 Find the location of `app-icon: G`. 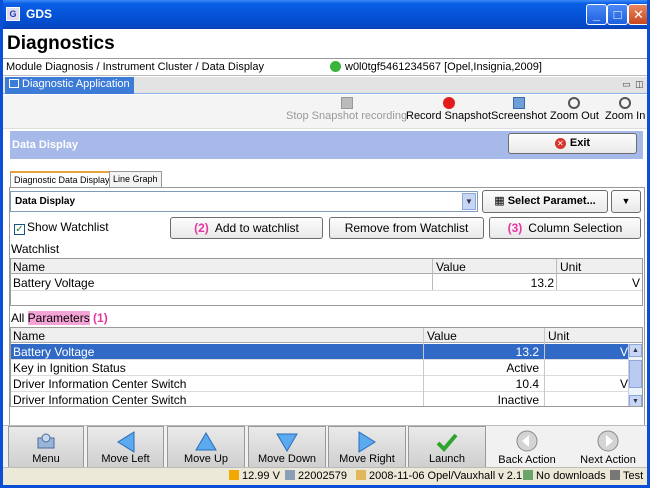

app-icon: G is located at coordinates (13, 14).